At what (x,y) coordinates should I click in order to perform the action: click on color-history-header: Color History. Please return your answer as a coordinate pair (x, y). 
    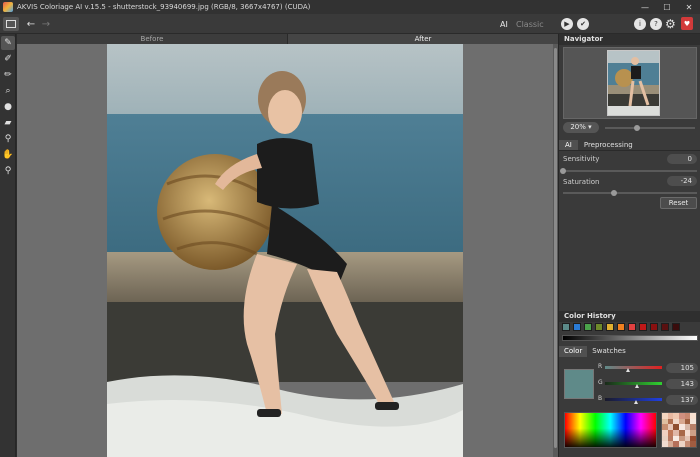
    Looking at the image, I should click on (629, 316).